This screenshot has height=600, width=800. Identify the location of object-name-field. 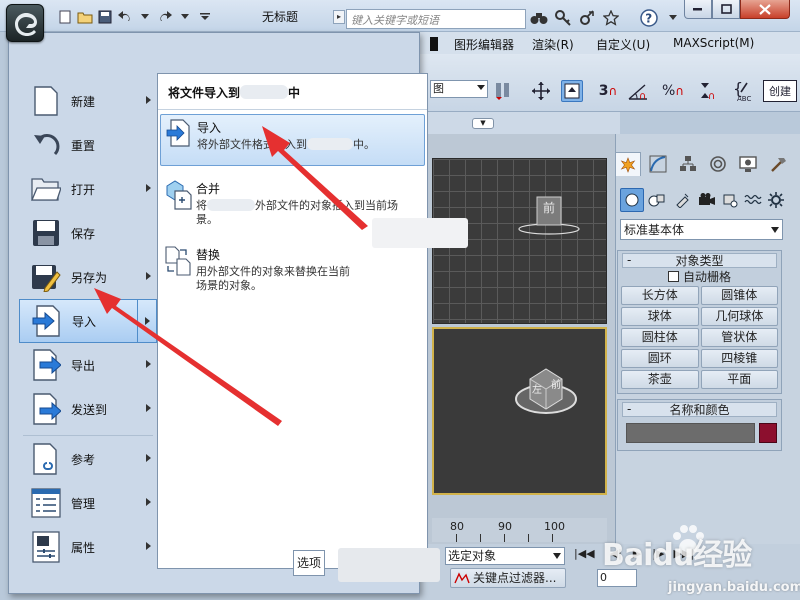
(690, 433).